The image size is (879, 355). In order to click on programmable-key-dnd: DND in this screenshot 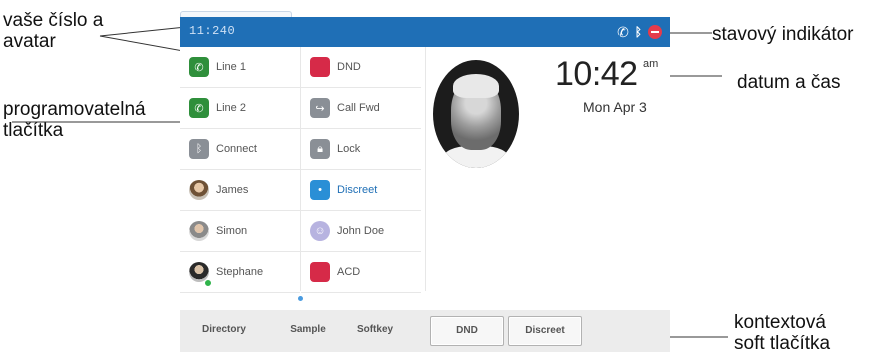, I will do `click(361, 67)`.